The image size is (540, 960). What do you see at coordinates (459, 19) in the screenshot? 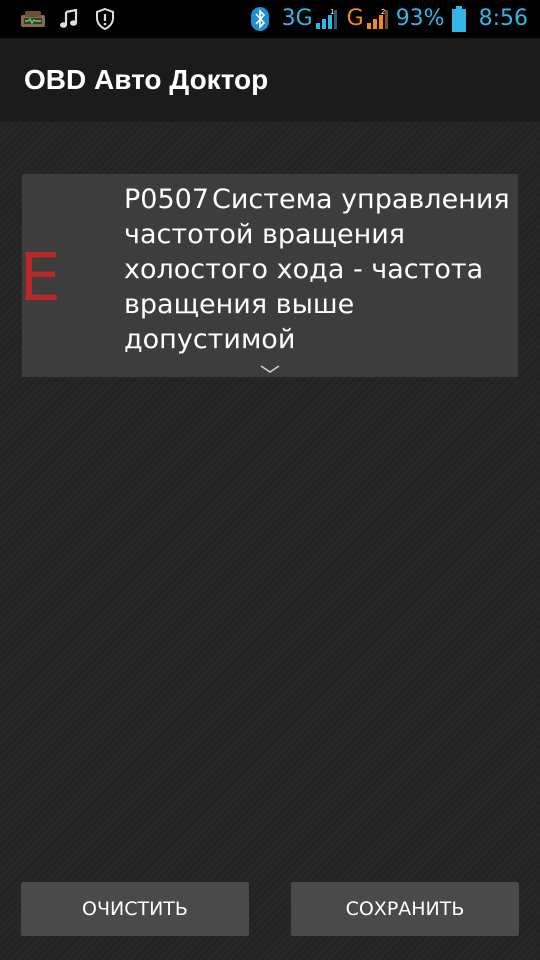
I see `battery-icon` at bounding box center [459, 19].